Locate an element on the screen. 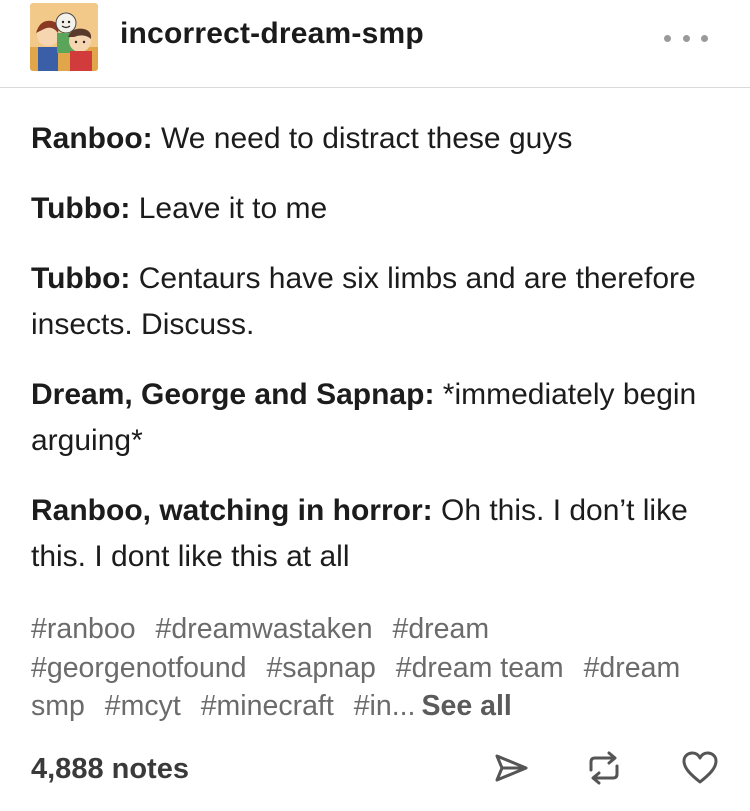 This screenshot has height=811, width=750. share-icon is located at coordinates (511, 770).